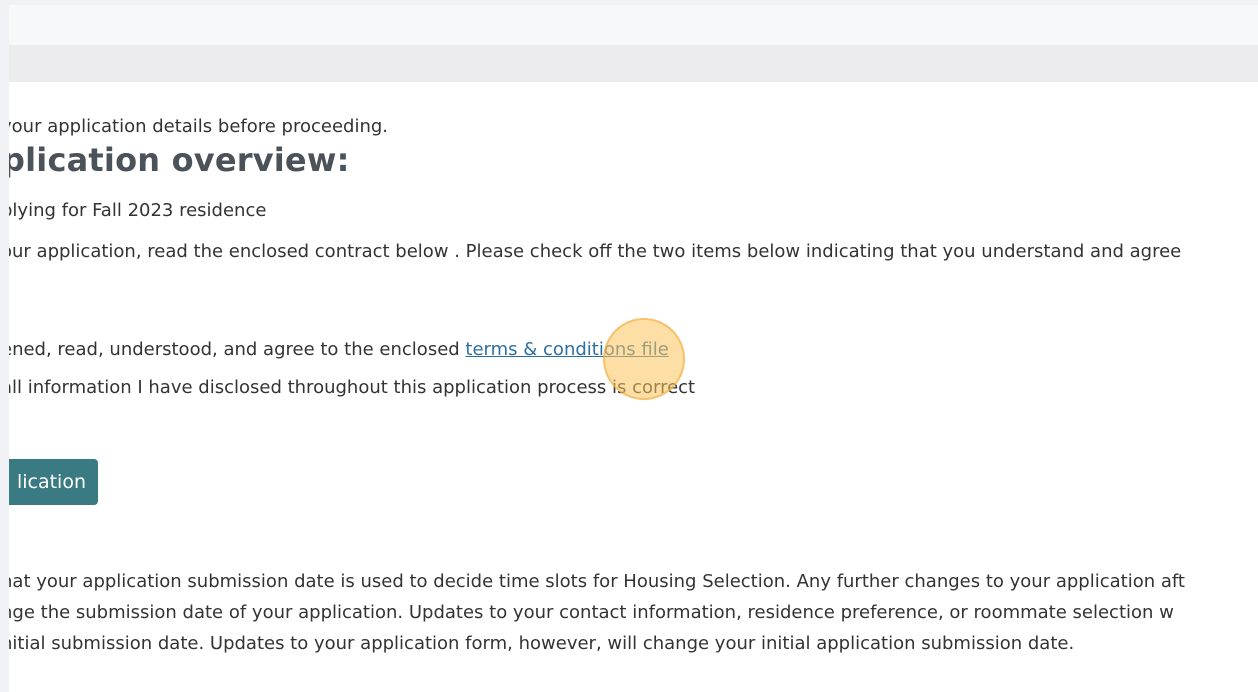 The height and width of the screenshot is (692, 1258). What do you see at coordinates (179, 160) in the screenshot?
I see `application-overview-heading: plication overview:` at bounding box center [179, 160].